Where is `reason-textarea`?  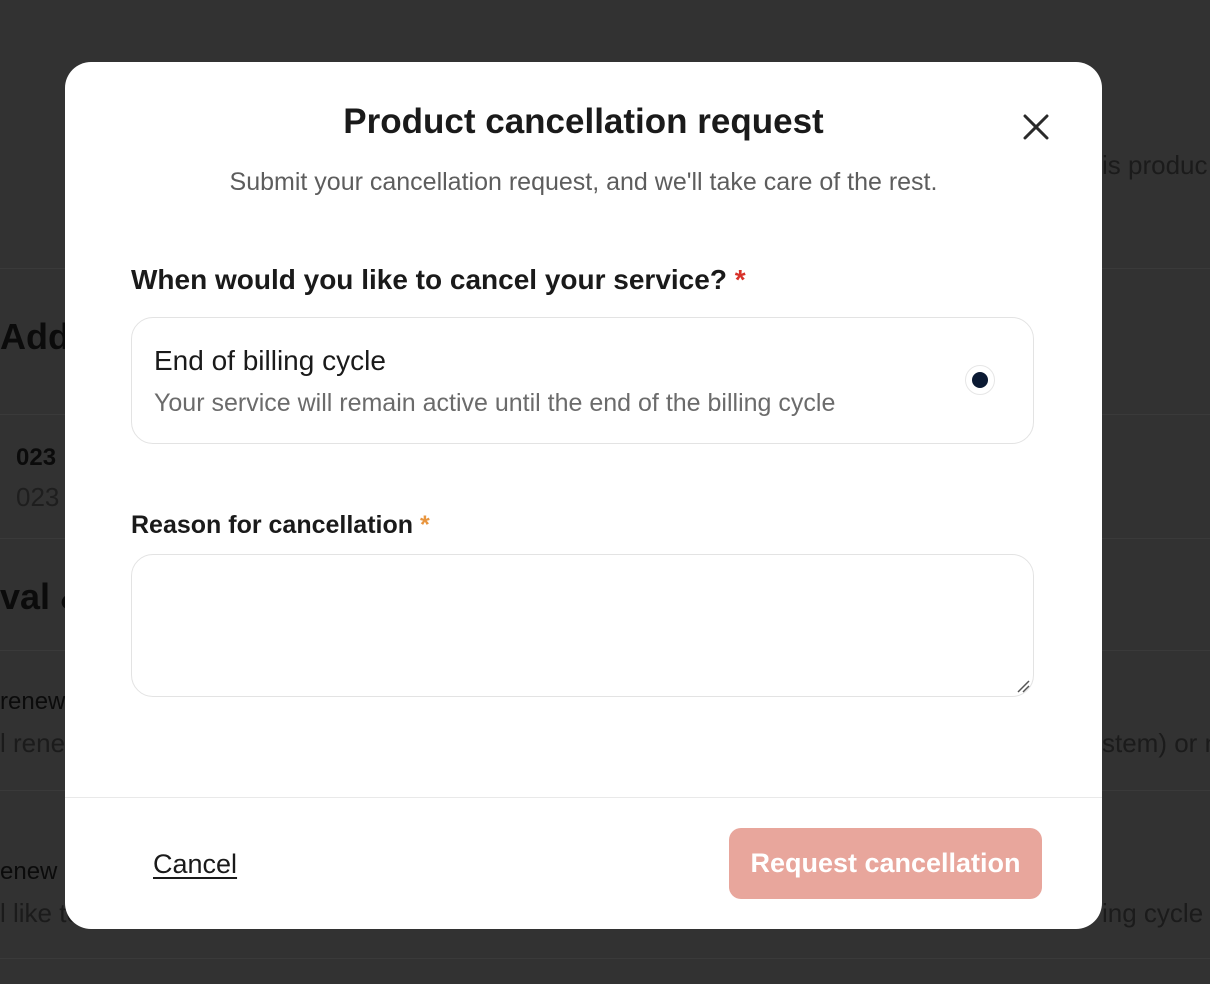 reason-textarea is located at coordinates (582, 625).